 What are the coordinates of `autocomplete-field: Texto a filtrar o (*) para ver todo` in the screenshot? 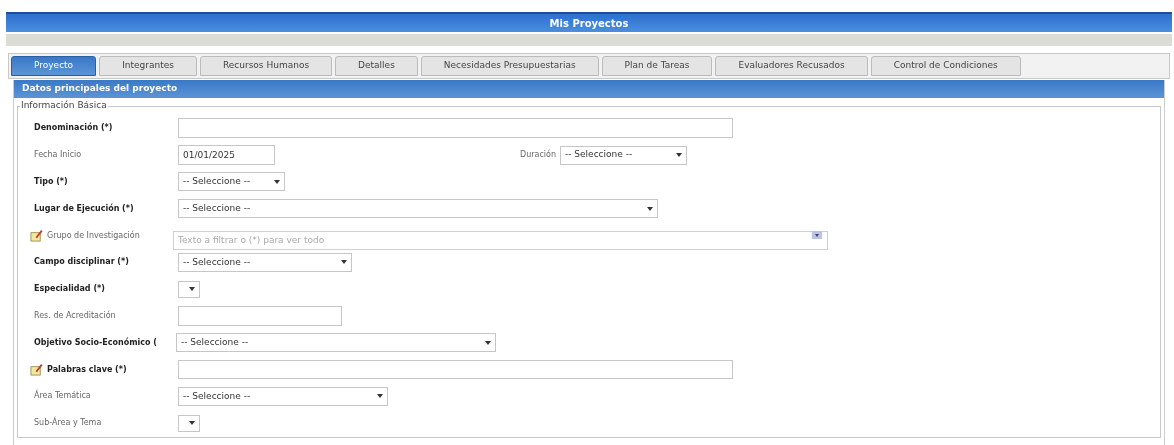 It's located at (500, 240).